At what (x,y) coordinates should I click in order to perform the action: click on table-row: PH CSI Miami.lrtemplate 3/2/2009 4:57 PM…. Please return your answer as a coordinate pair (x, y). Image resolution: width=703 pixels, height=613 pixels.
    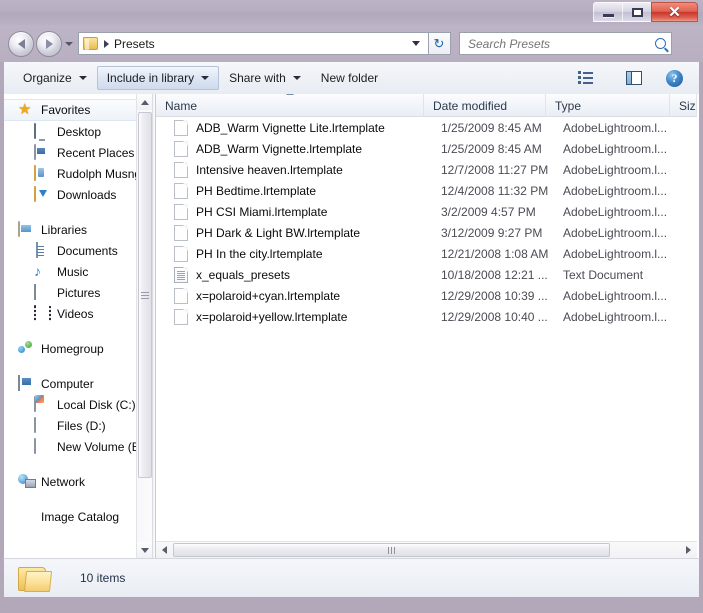
    Looking at the image, I should click on (426, 211).